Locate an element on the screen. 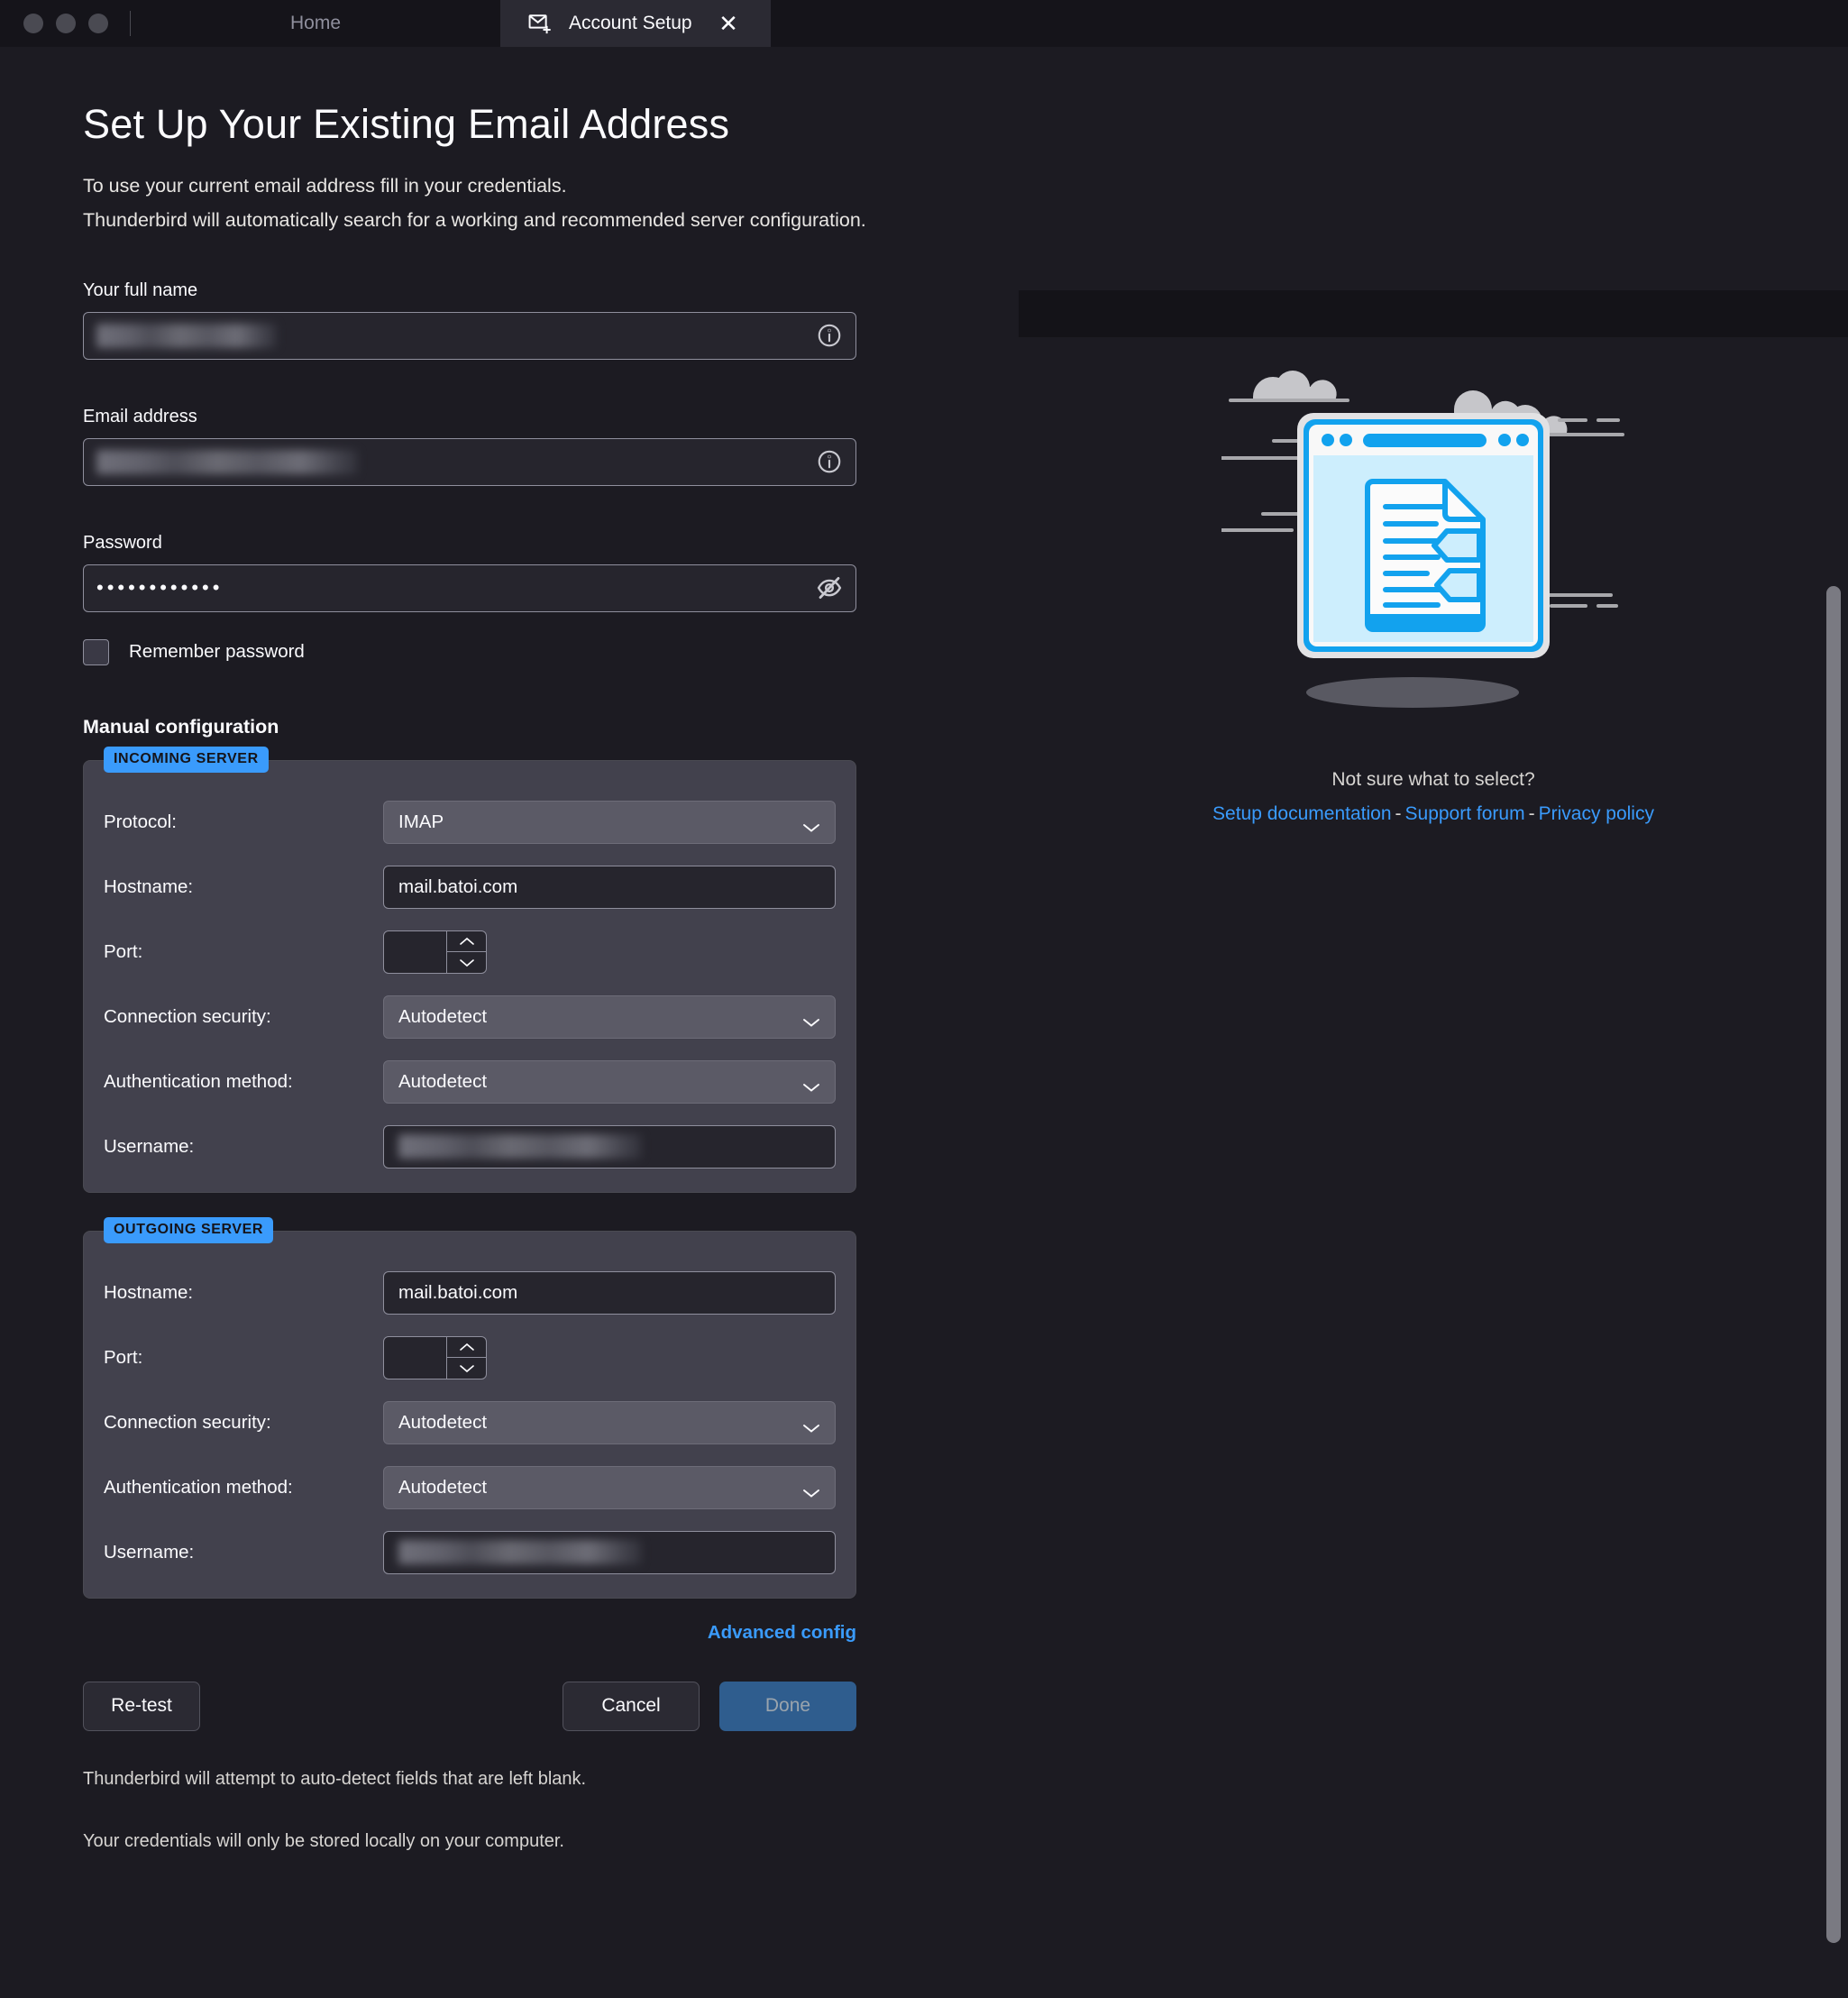 Image resolution: width=1848 pixels, height=1998 pixels. outgoing-auth-method-select: Autodetect is located at coordinates (609, 1487).